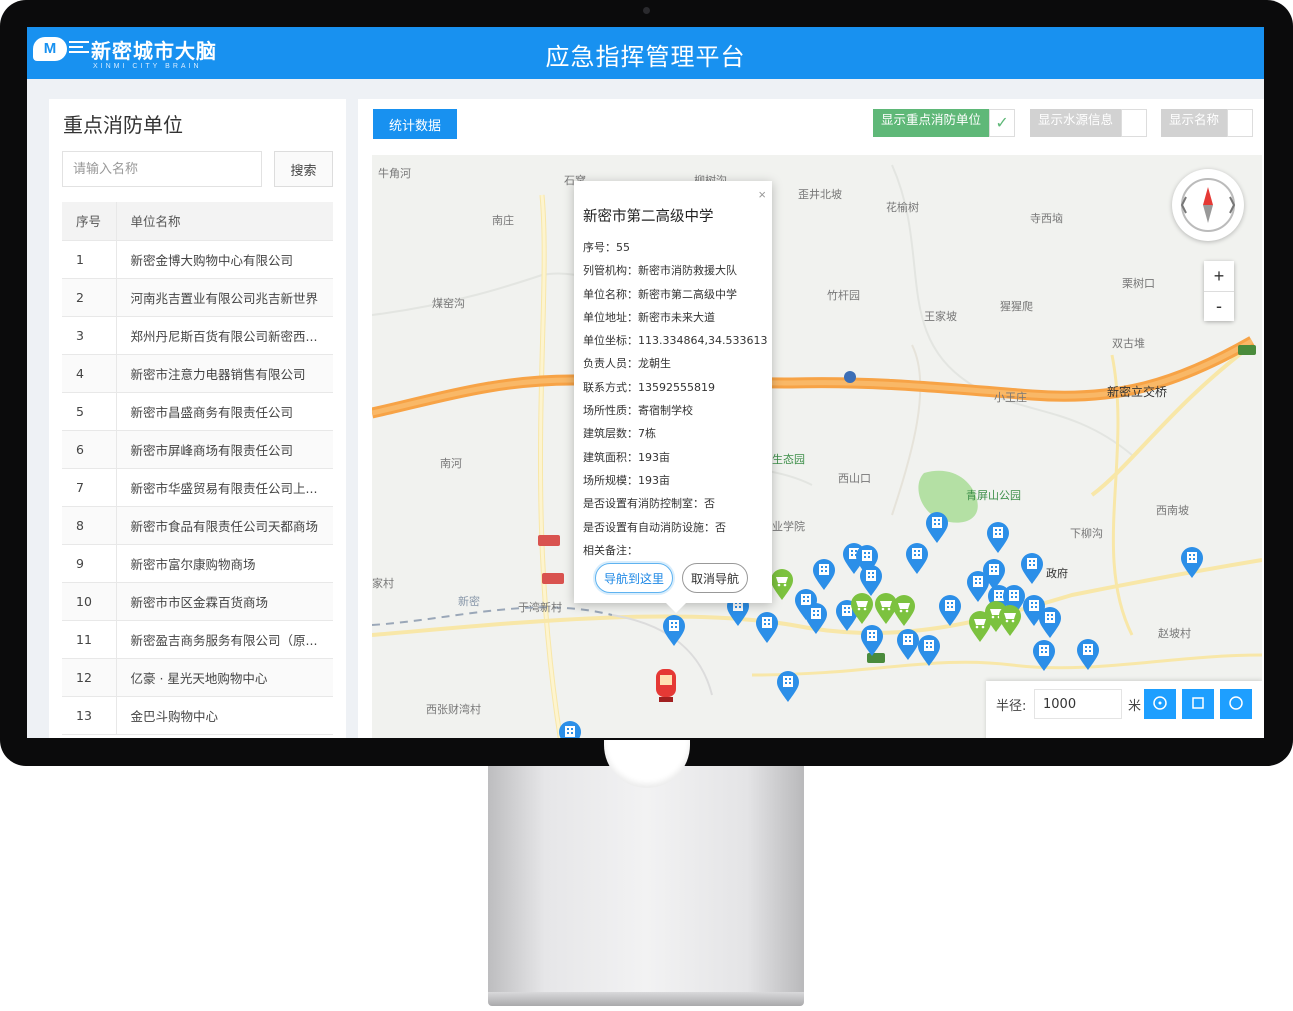  Describe the element at coordinates (89, 373) in the screenshot. I see `row-no: 4` at that location.